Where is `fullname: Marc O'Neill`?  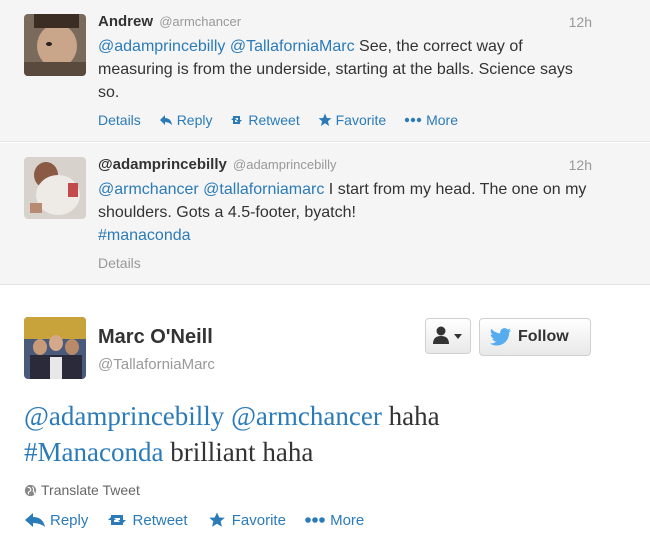
fullname: Marc O'Neill is located at coordinates (155, 337).